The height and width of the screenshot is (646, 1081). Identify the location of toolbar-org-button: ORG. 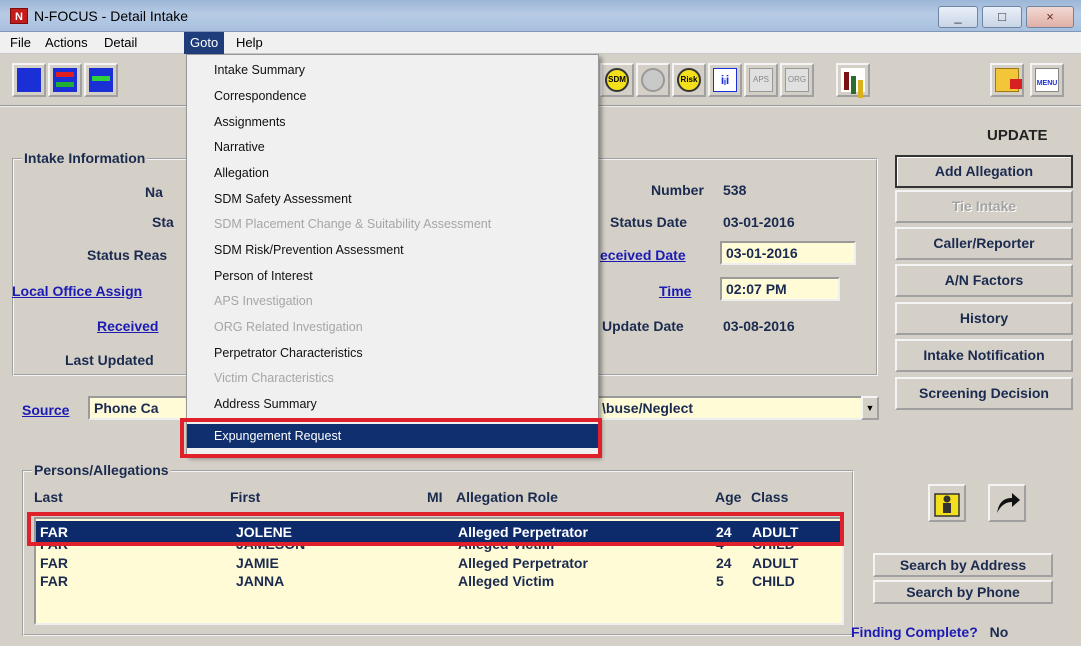
(797, 80).